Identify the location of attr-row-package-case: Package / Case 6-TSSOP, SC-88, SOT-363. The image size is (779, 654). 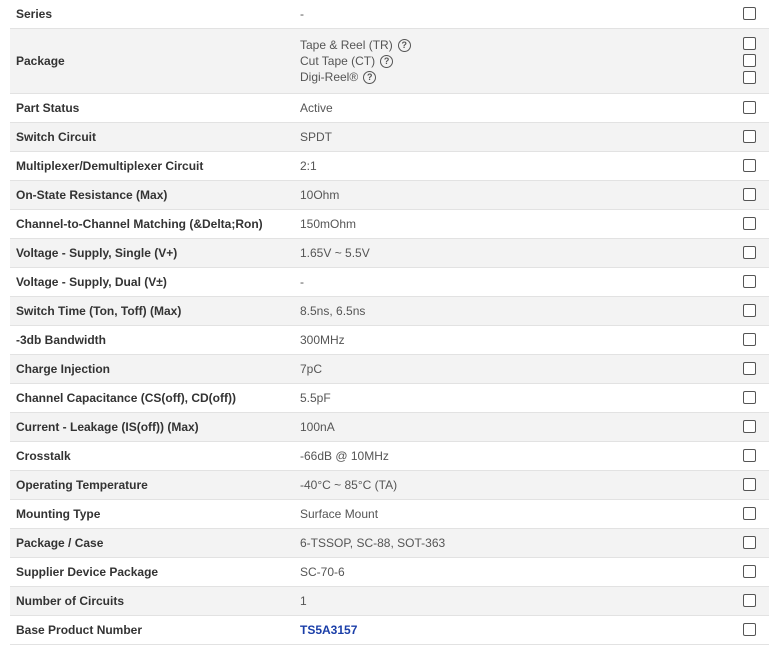
(389, 543).